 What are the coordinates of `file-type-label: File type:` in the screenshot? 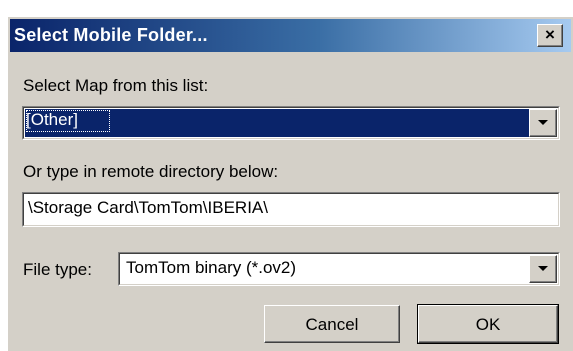 It's located at (57, 269).